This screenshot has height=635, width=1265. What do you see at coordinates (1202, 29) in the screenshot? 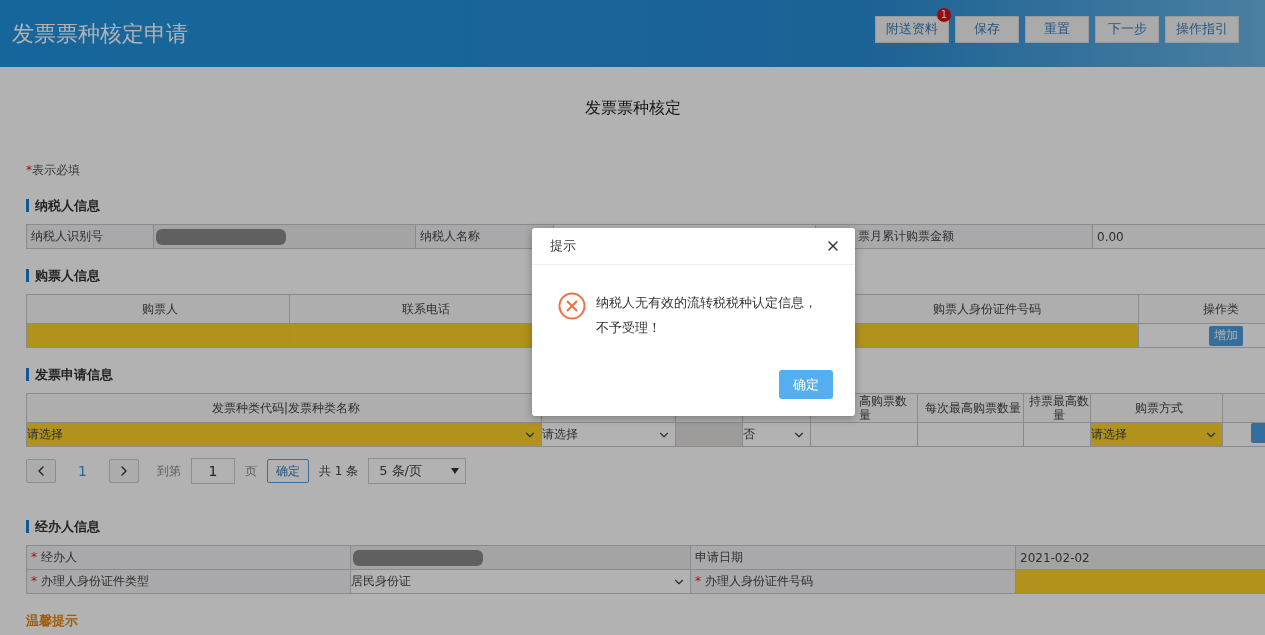
I see `toolbar-button: 操作指引` at bounding box center [1202, 29].